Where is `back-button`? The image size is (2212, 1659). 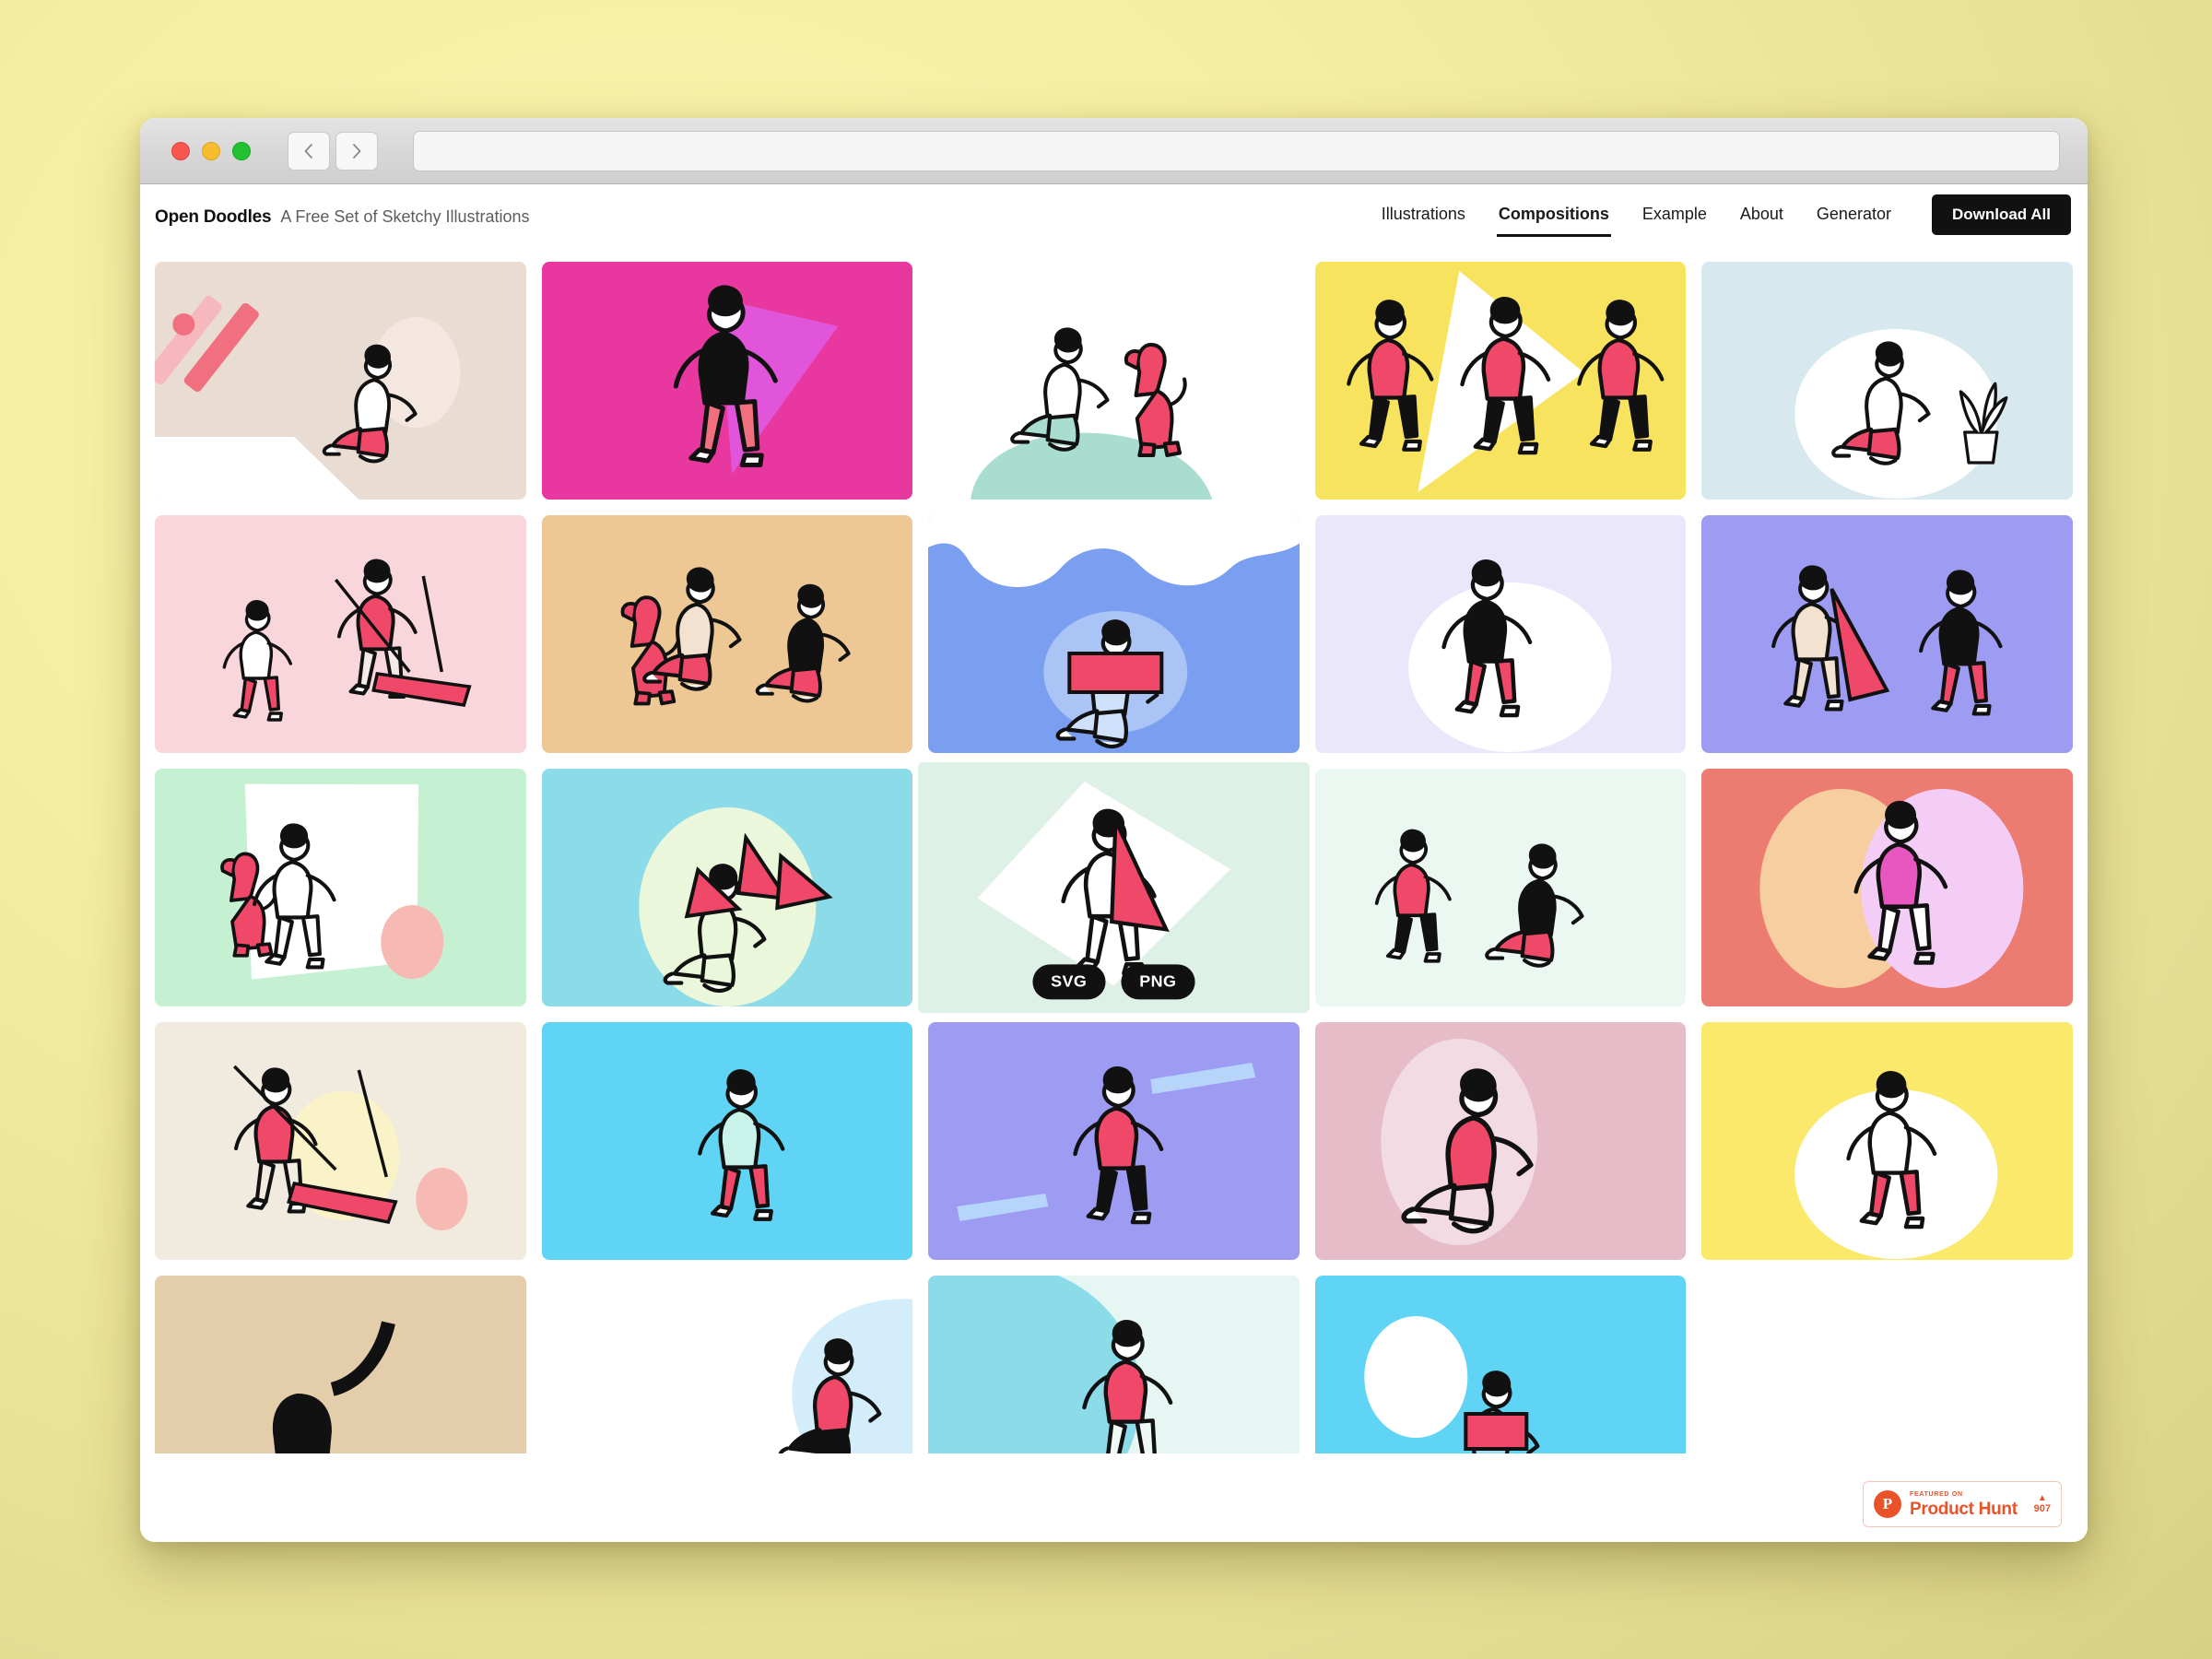 back-button is located at coordinates (309, 151).